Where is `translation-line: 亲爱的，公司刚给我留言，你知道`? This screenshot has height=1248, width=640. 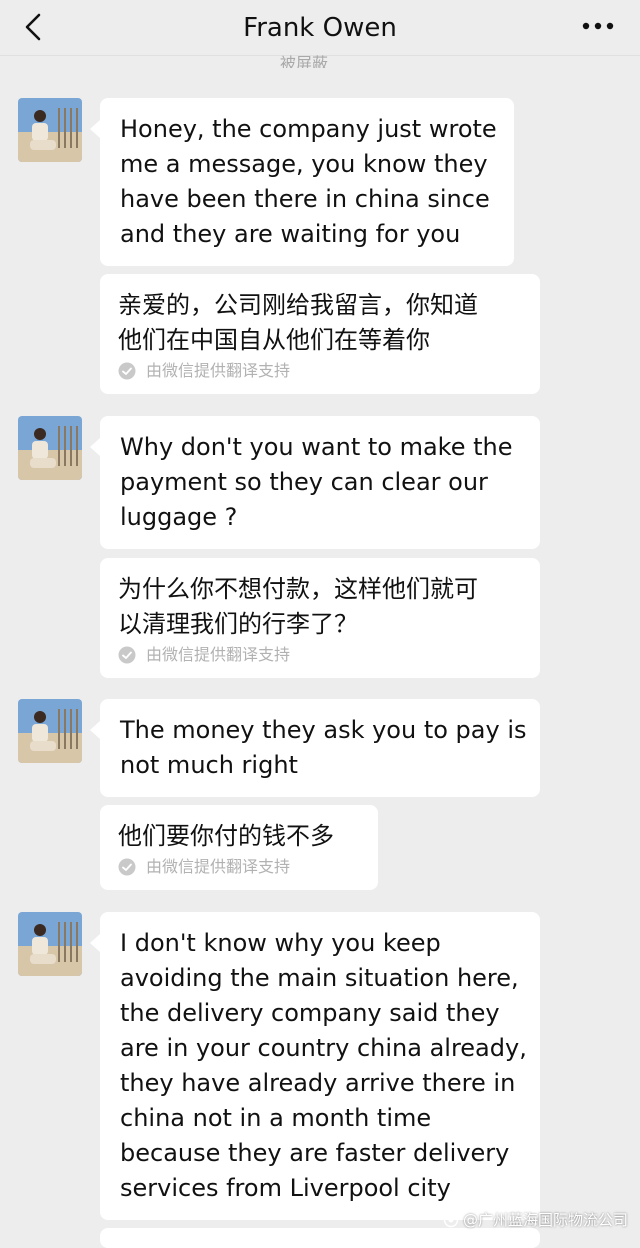
translation-line: 亲爱的，公司刚给我留言，你知道 is located at coordinates (320, 305).